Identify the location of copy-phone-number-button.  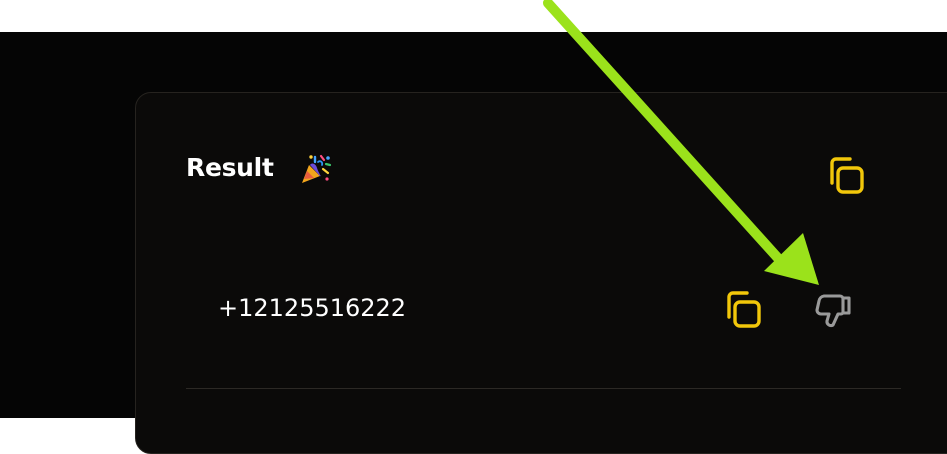
(741, 311).